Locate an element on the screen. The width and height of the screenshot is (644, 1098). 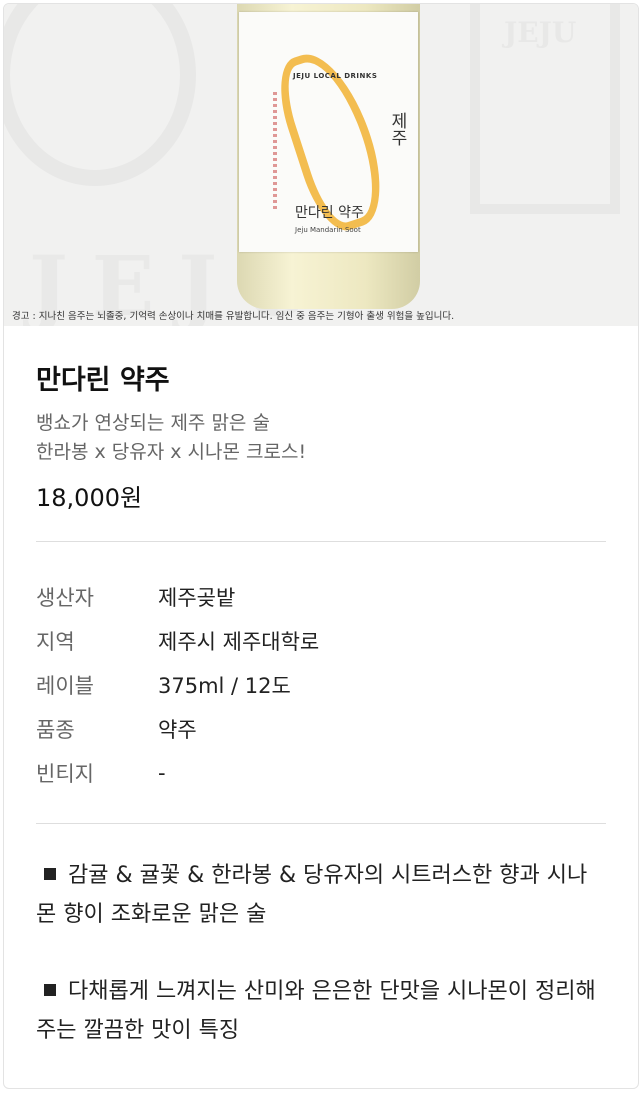
info-row-variety: 품종 약주 is located at coordinates (116, 729).